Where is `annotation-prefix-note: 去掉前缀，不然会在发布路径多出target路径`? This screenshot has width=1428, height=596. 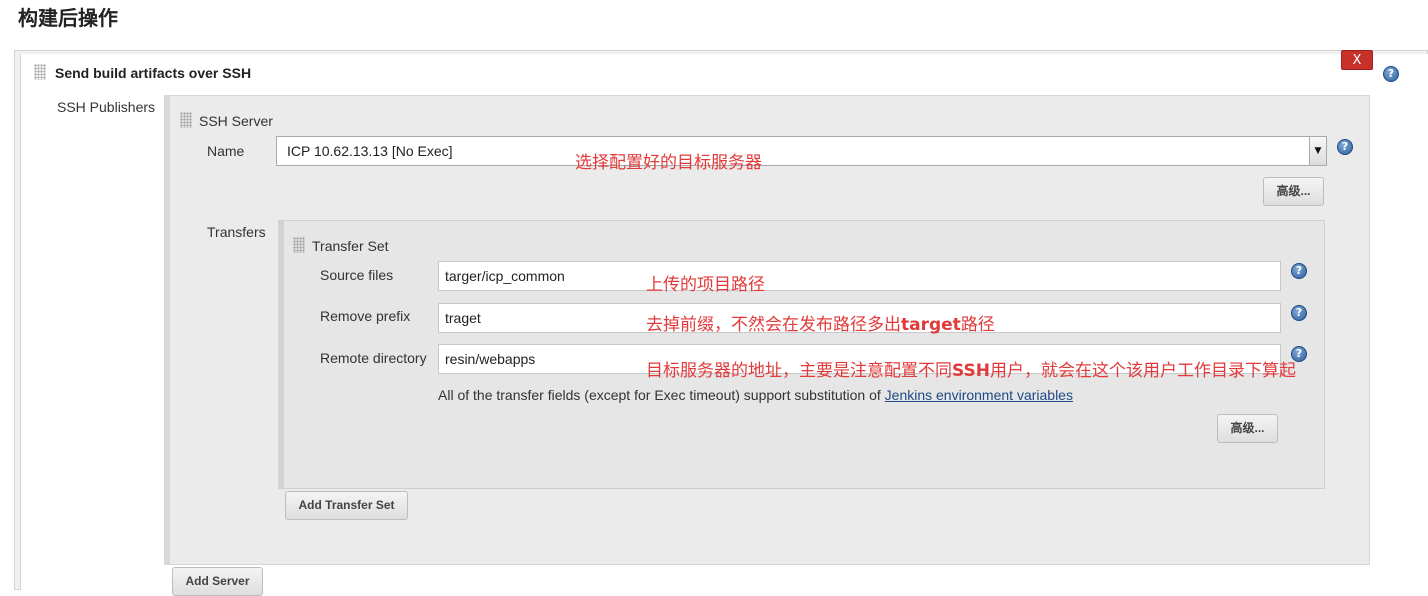
annotation-prefix-note: 去掉前缀，不然会在发布路径多出target路径 is located at coordinates (820, 322).